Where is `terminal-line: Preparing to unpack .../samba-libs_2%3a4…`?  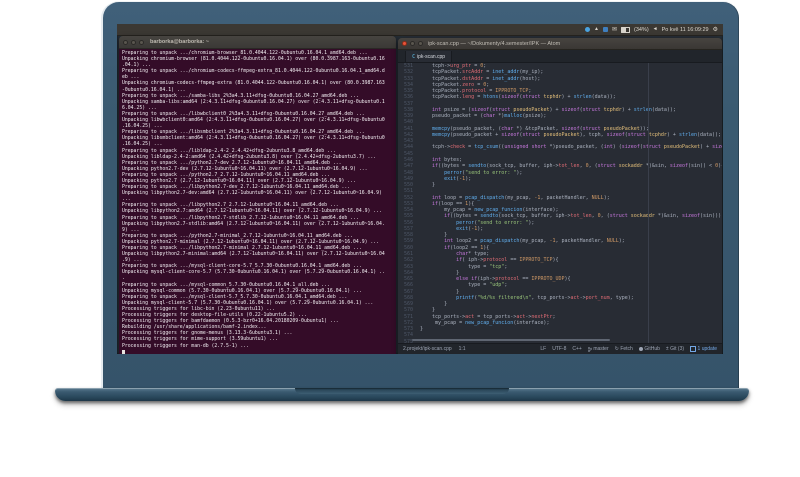
terminal-line: Preparing to unpack .../samba-libs_2%3a4… is located at coordinates (240, 96).